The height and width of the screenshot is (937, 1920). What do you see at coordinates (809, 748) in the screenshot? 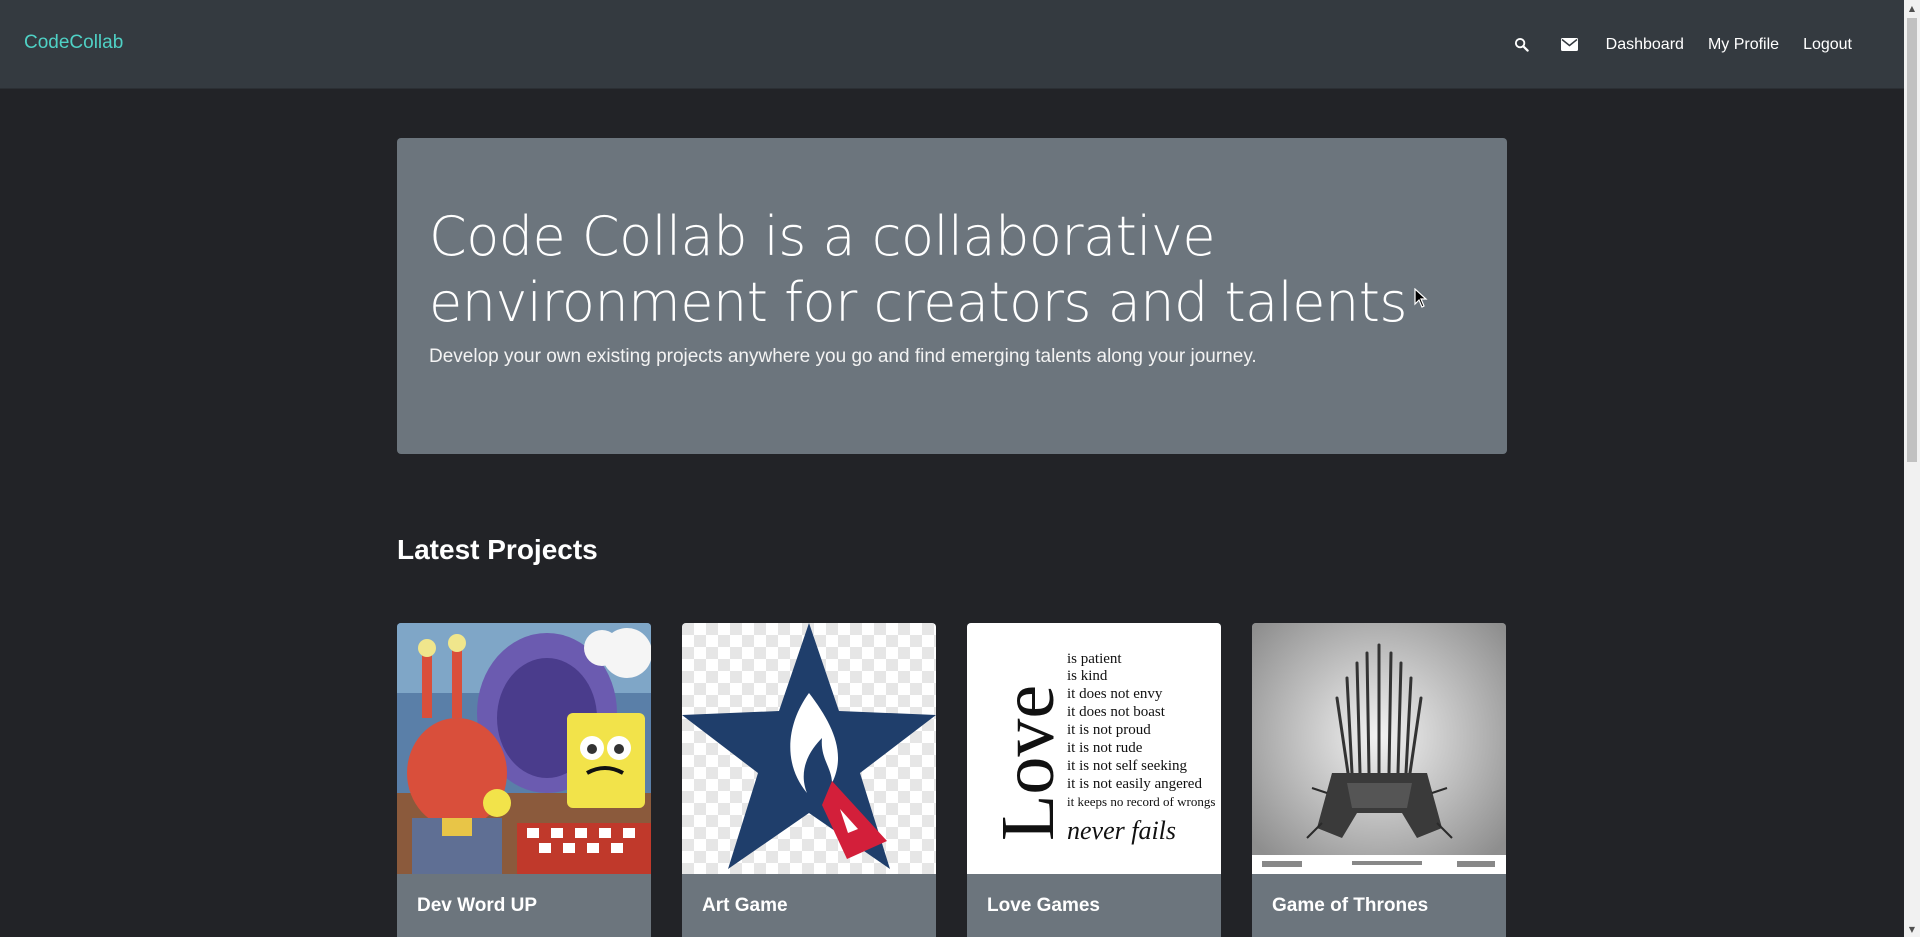
I see `star-logo-image` at bounding box center [809, 748].